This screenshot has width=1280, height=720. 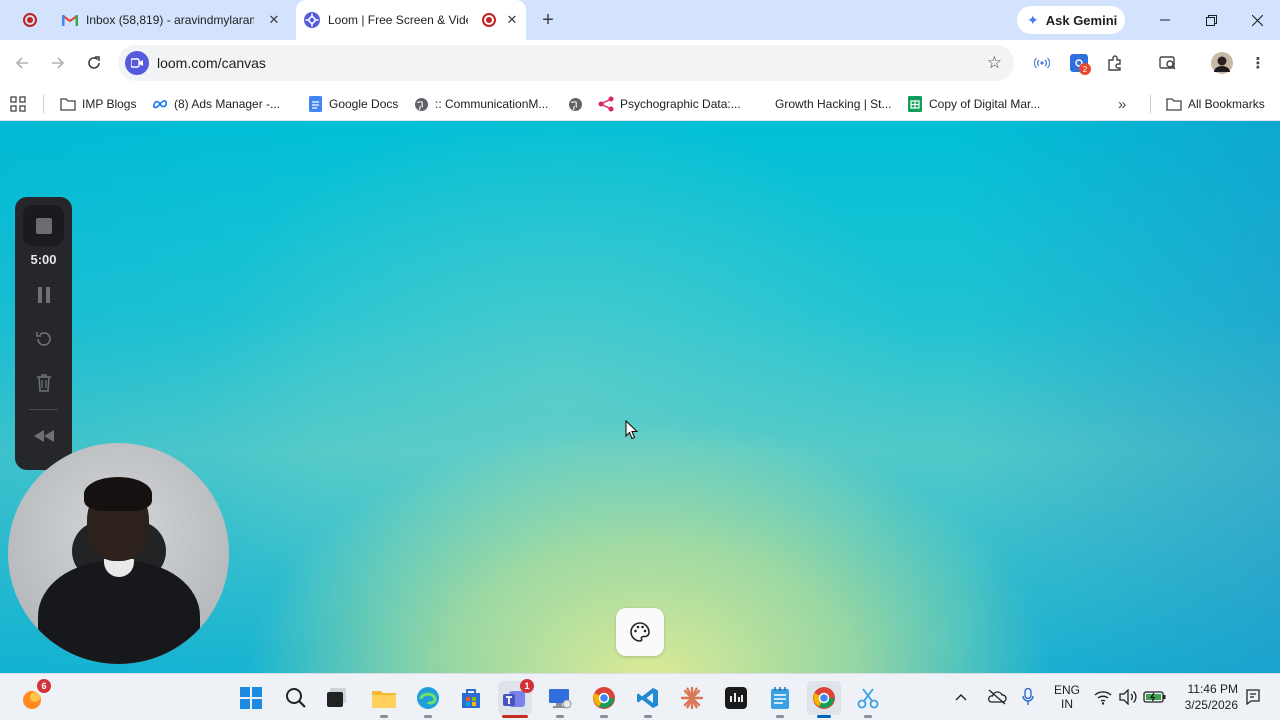 I want to click on tab-loom-title: Loom | Free Screen & Video, so click(x=398, y=20).